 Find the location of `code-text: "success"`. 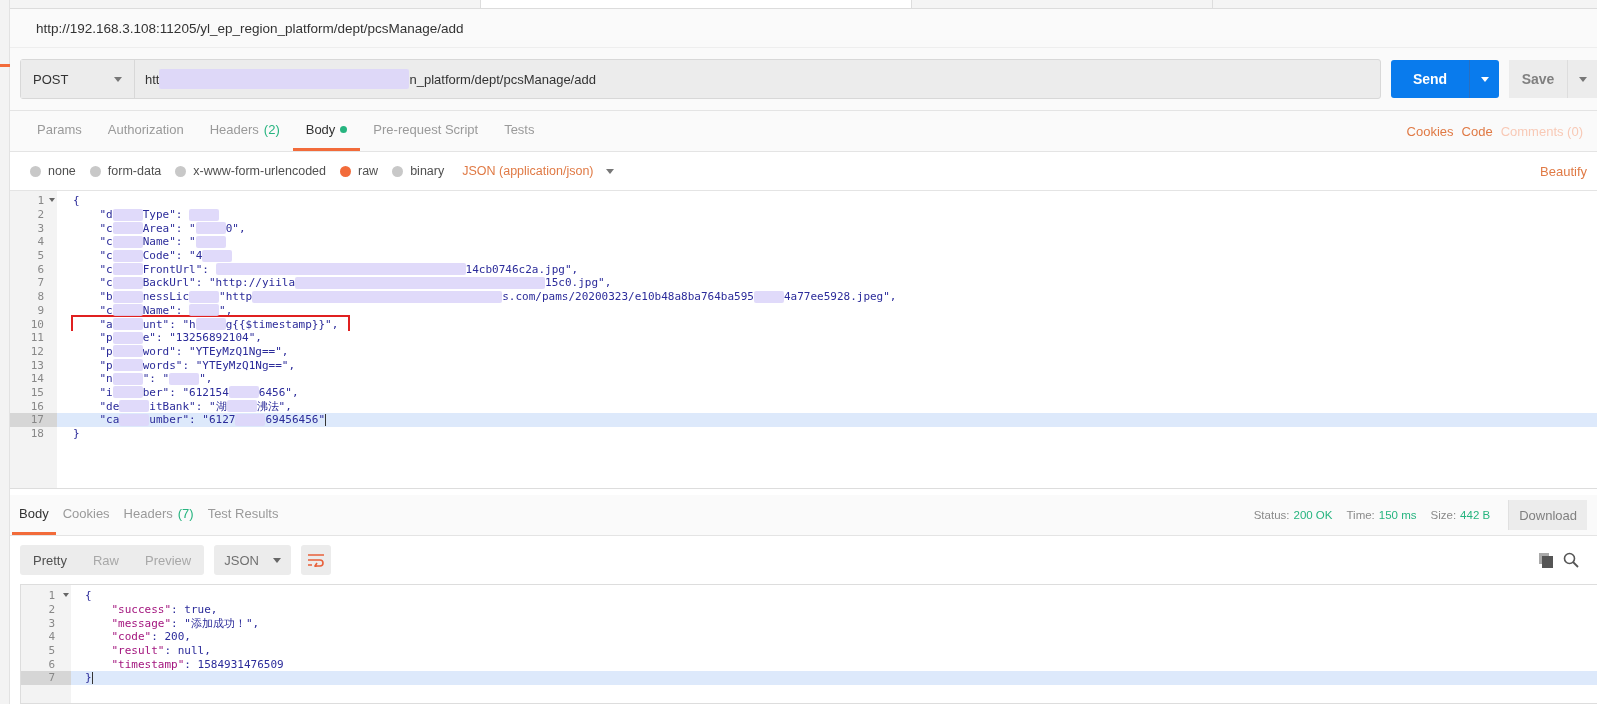

code-text: "success" is located at coordinates (141, 610).